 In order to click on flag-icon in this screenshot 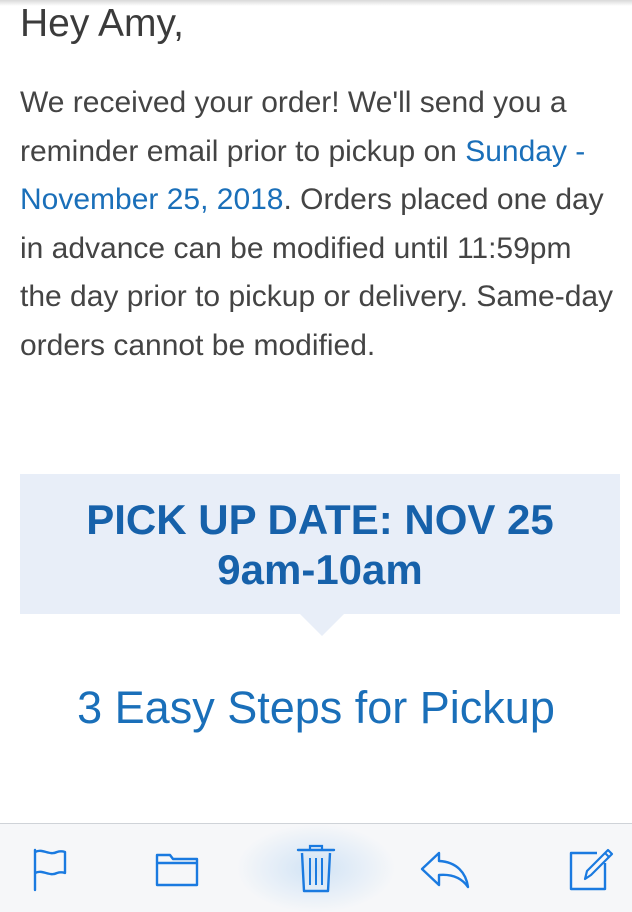, I will do `click(49, 869)`.